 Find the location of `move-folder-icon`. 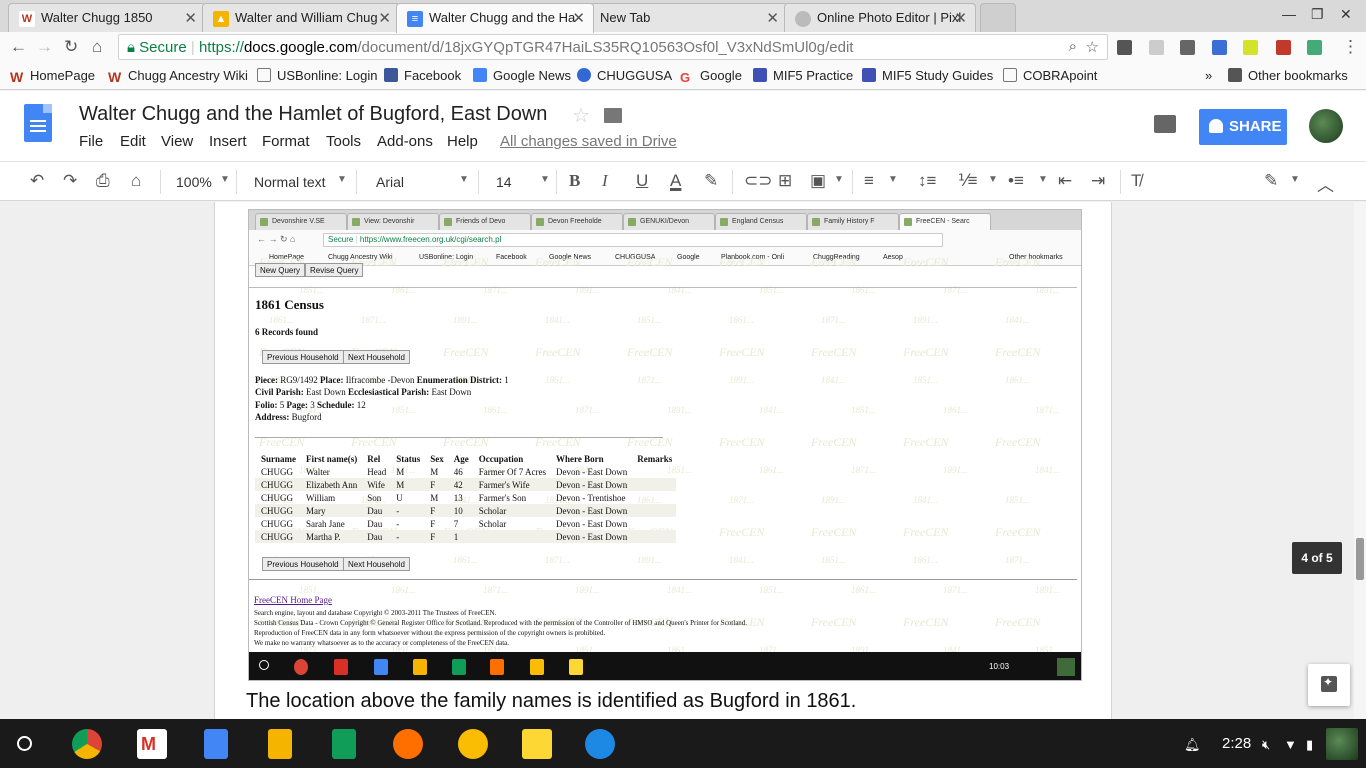

move-folder-icon is located at coordinates (613, 115).